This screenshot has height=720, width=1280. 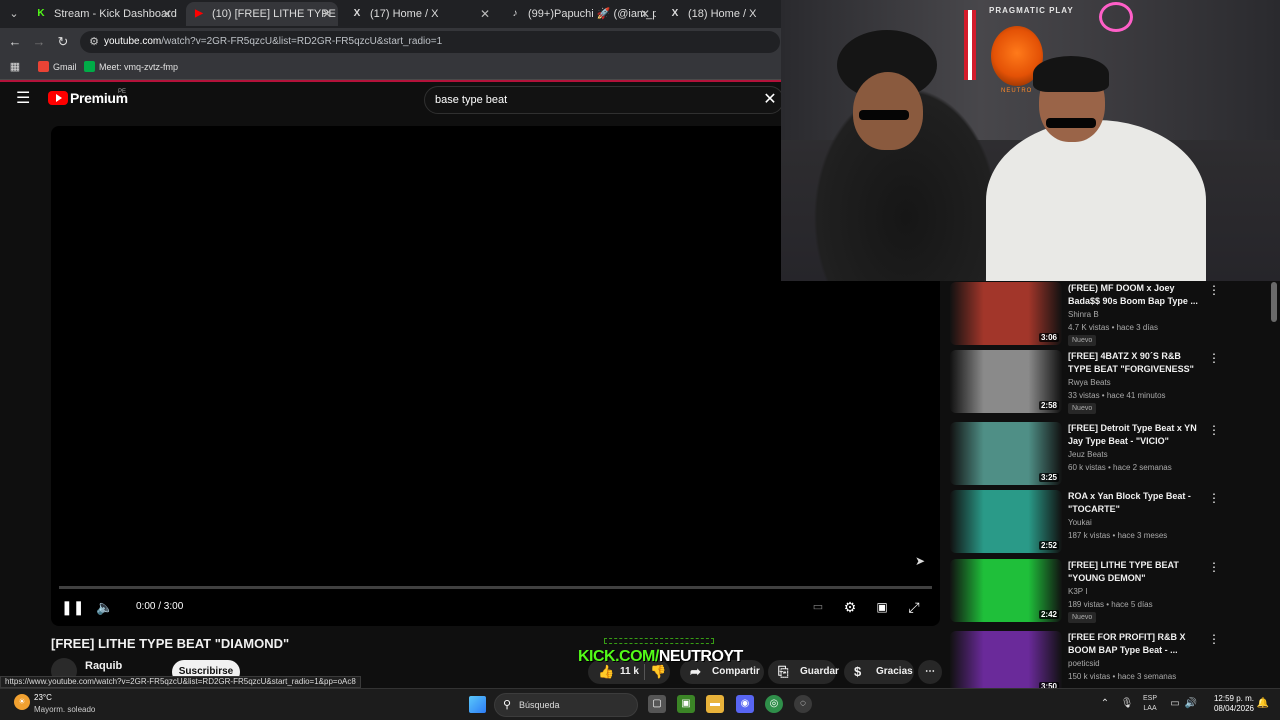 I want to click on video-thumbnail: 2:42, so click(x=1006, y=590).